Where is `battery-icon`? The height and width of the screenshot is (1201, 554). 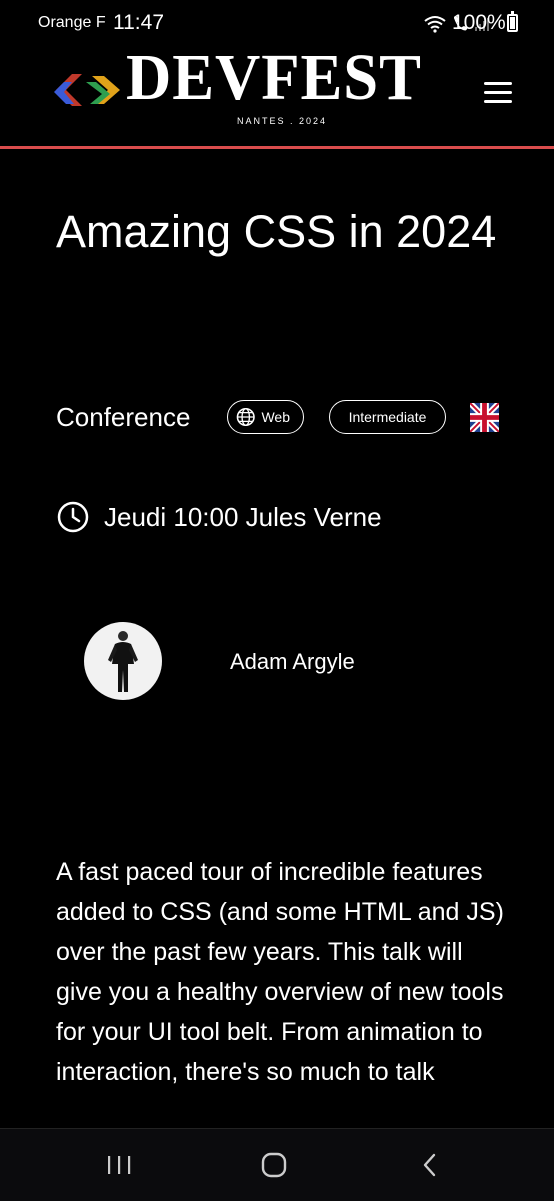
battery-icon is located at coordinates (512, 21).